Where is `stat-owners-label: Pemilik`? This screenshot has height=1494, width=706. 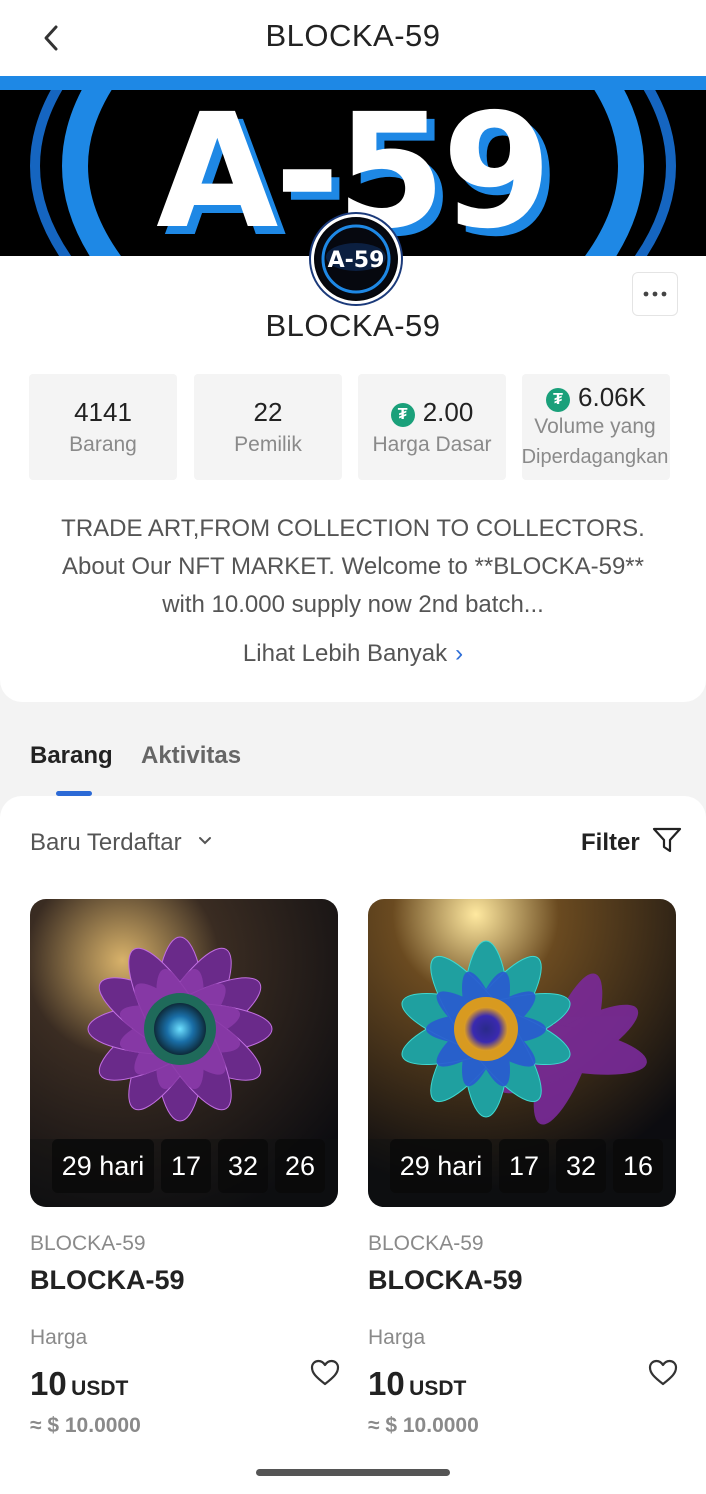 stat-owners-label: Pemilik is located at coordinates (268, 444).